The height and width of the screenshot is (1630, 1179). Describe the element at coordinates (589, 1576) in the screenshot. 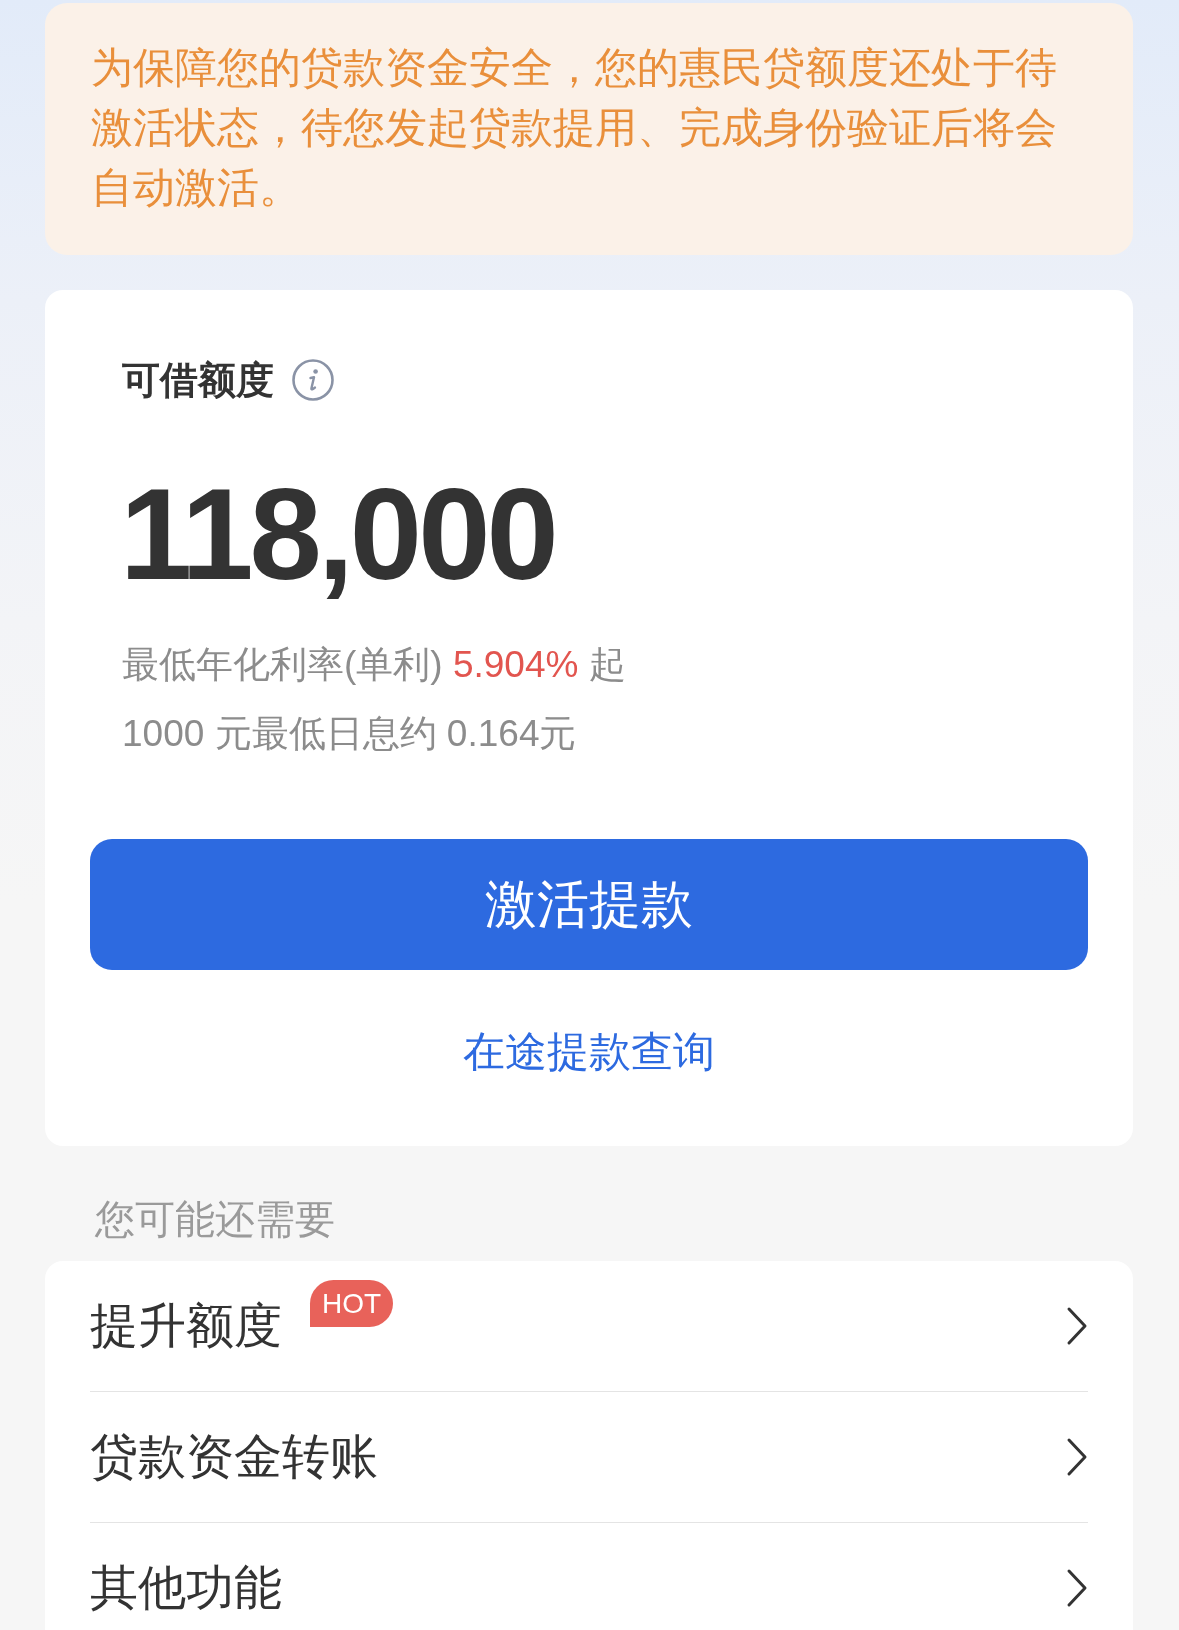

I see `menu-item: 其他功能` at that location.